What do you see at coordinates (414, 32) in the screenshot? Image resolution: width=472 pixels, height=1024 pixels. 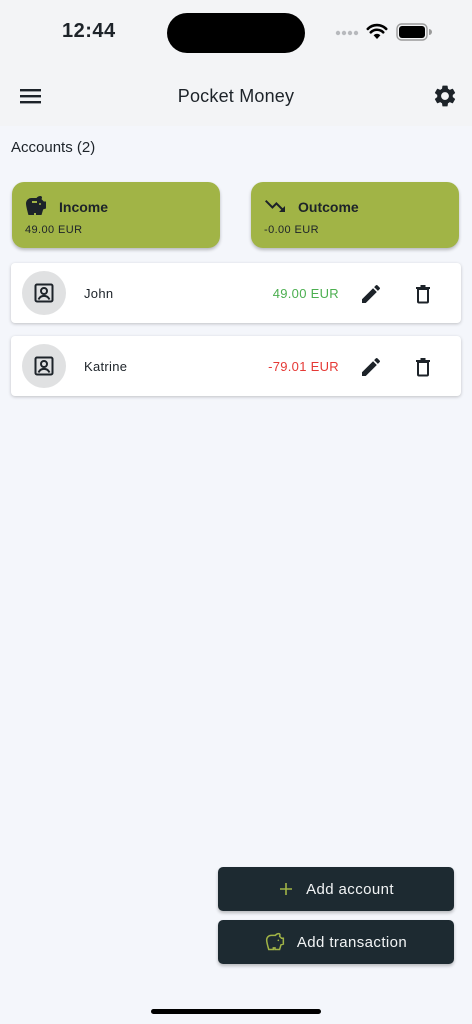 I see `battery-icon` at bounding box center [414, 32].